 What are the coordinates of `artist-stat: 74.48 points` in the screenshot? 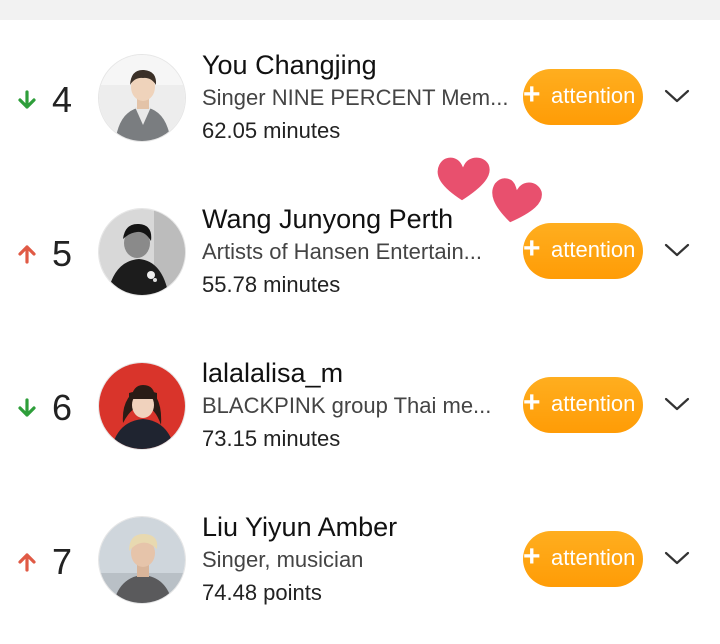 It's located at (262, 592).